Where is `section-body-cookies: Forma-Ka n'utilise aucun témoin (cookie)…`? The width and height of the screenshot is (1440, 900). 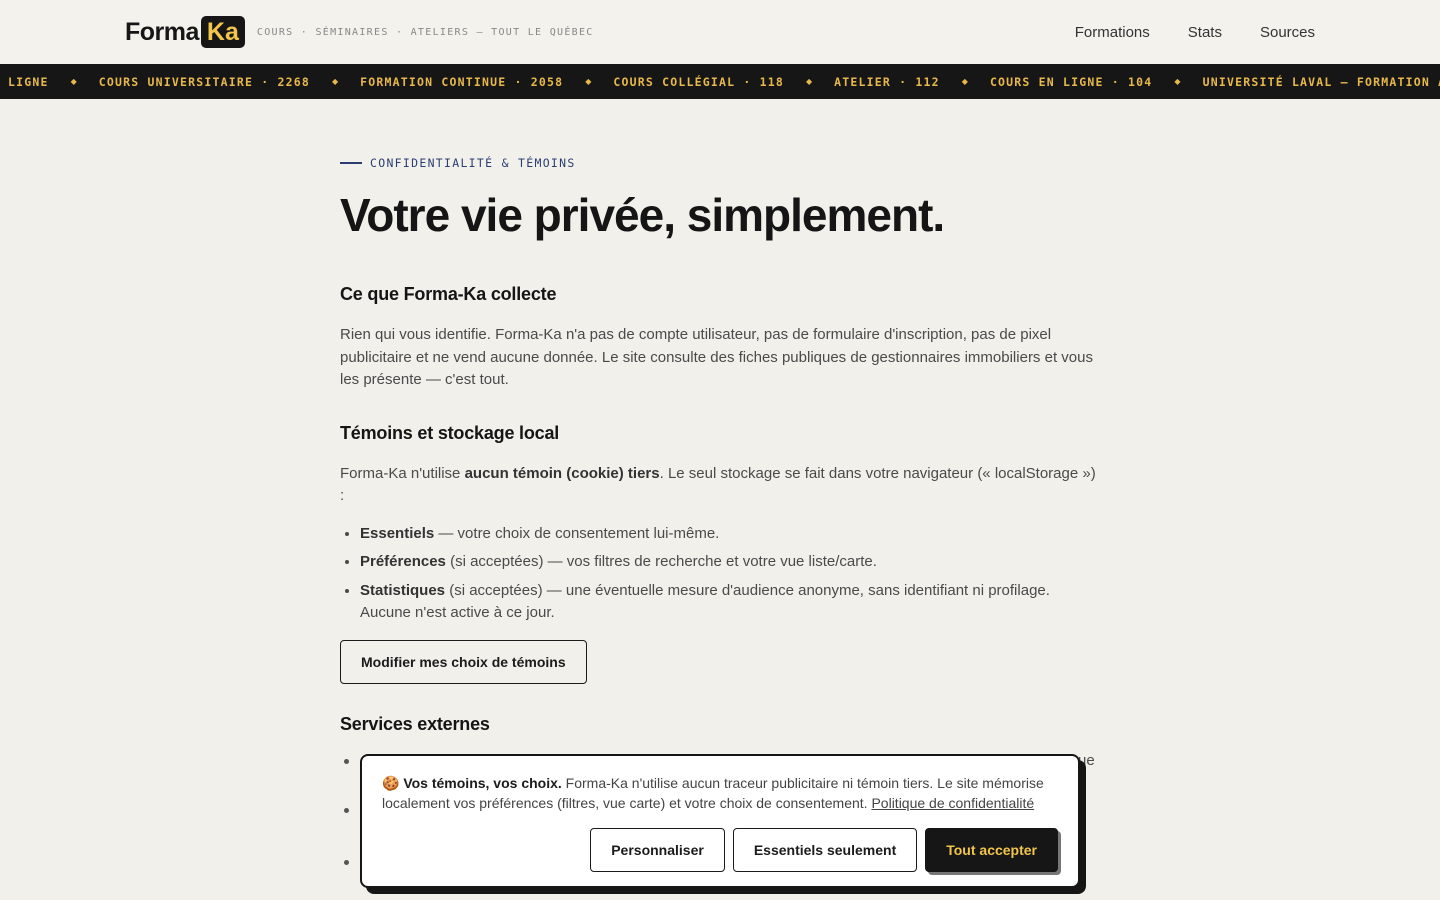 section-body-cookies: Forma-Ka n'utilise aucun témoin (cookie)… is located at coordinates (720, 485).